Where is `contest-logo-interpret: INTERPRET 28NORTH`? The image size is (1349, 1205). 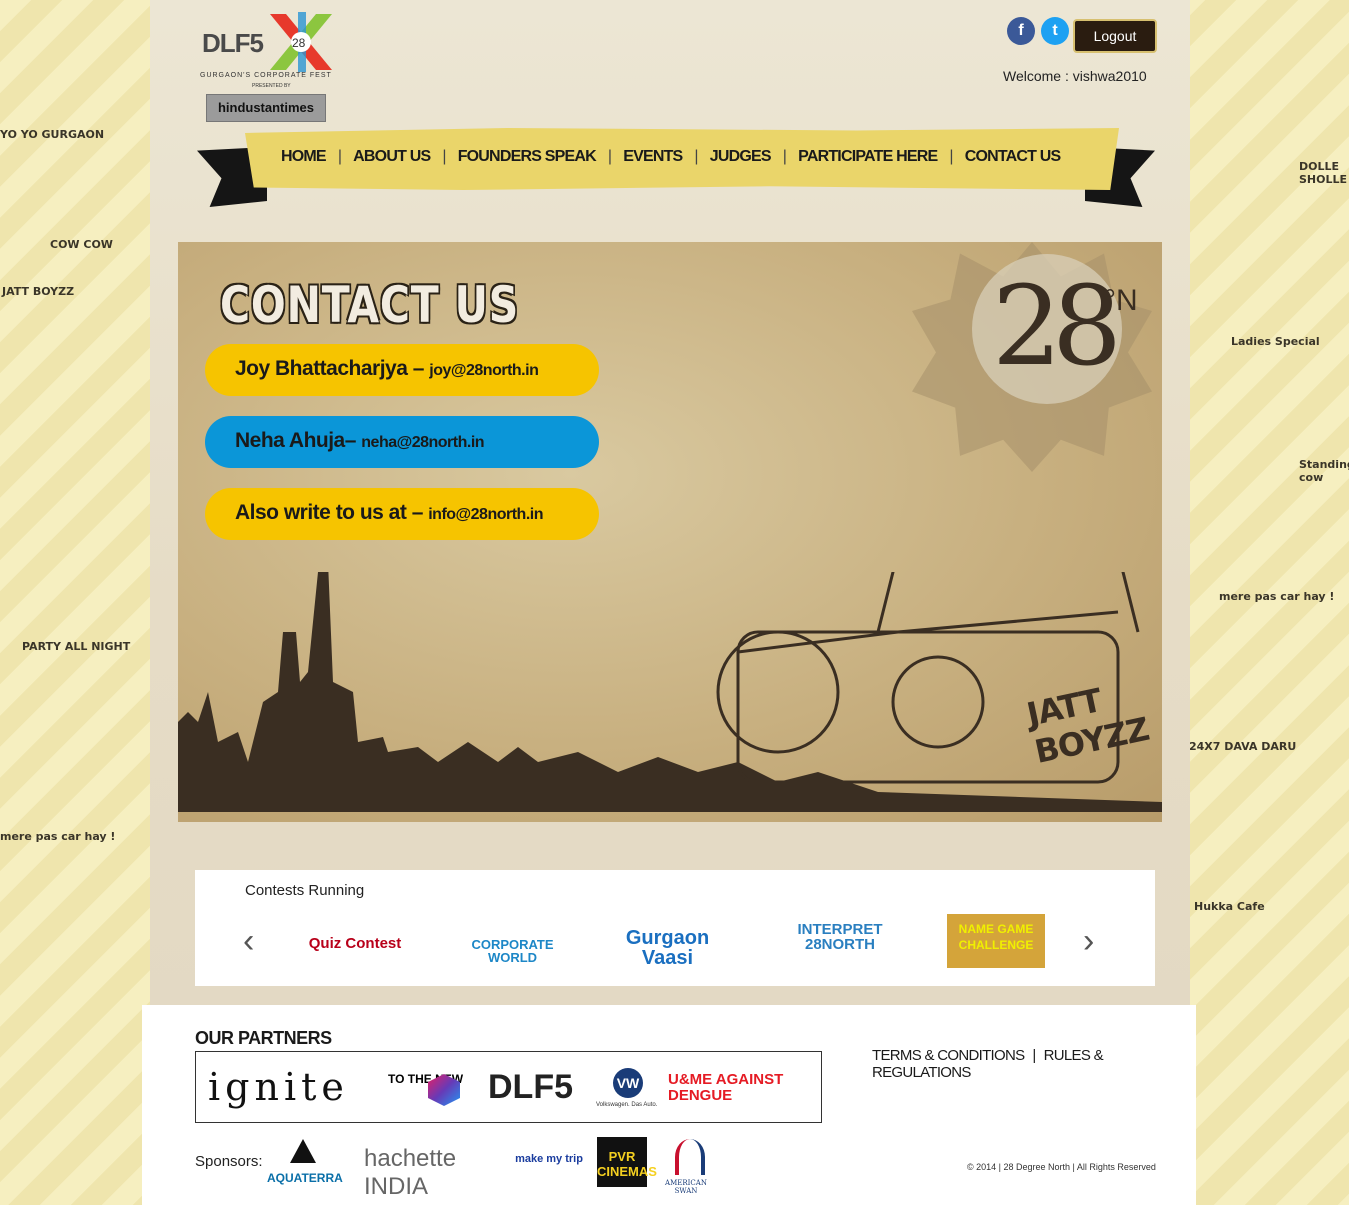 contest-logo-interpret: INTERPRET 28NORTH is located at coordinates (840, 947).